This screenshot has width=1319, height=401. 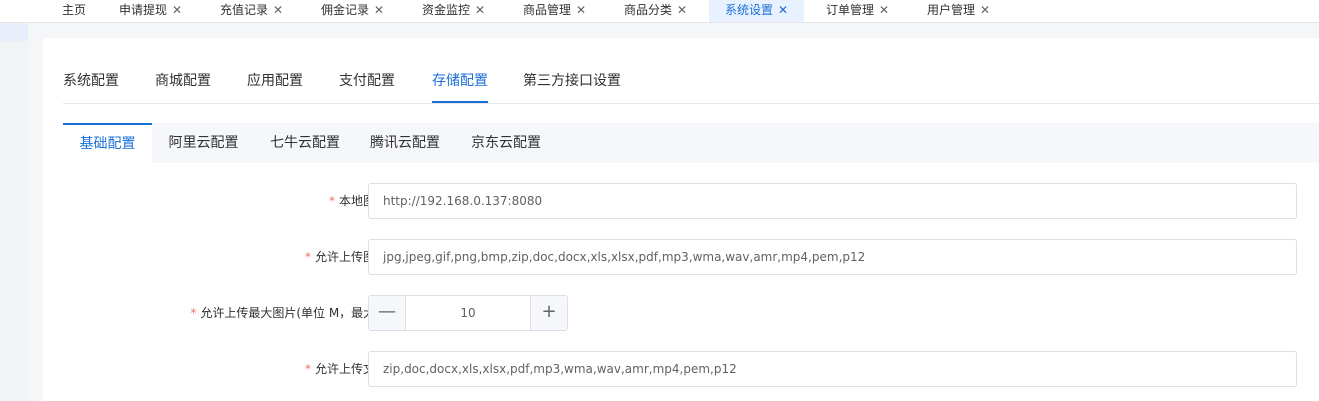 I want to click on max-image-size-stepper: — 10 +, so click(x=468, y=313).